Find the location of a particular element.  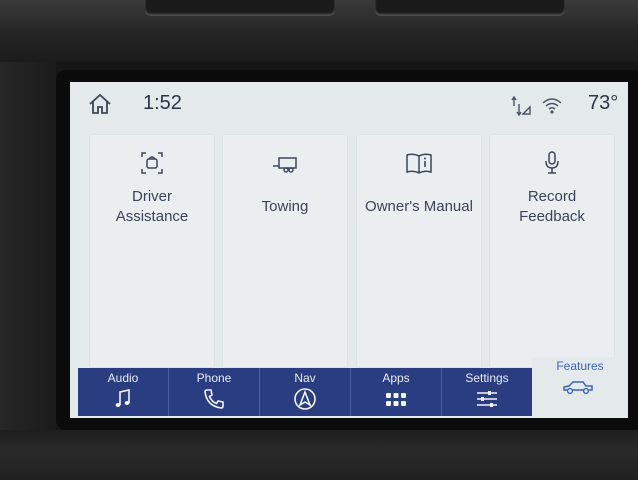

music-note-icon is located at coordinates (122, 398).